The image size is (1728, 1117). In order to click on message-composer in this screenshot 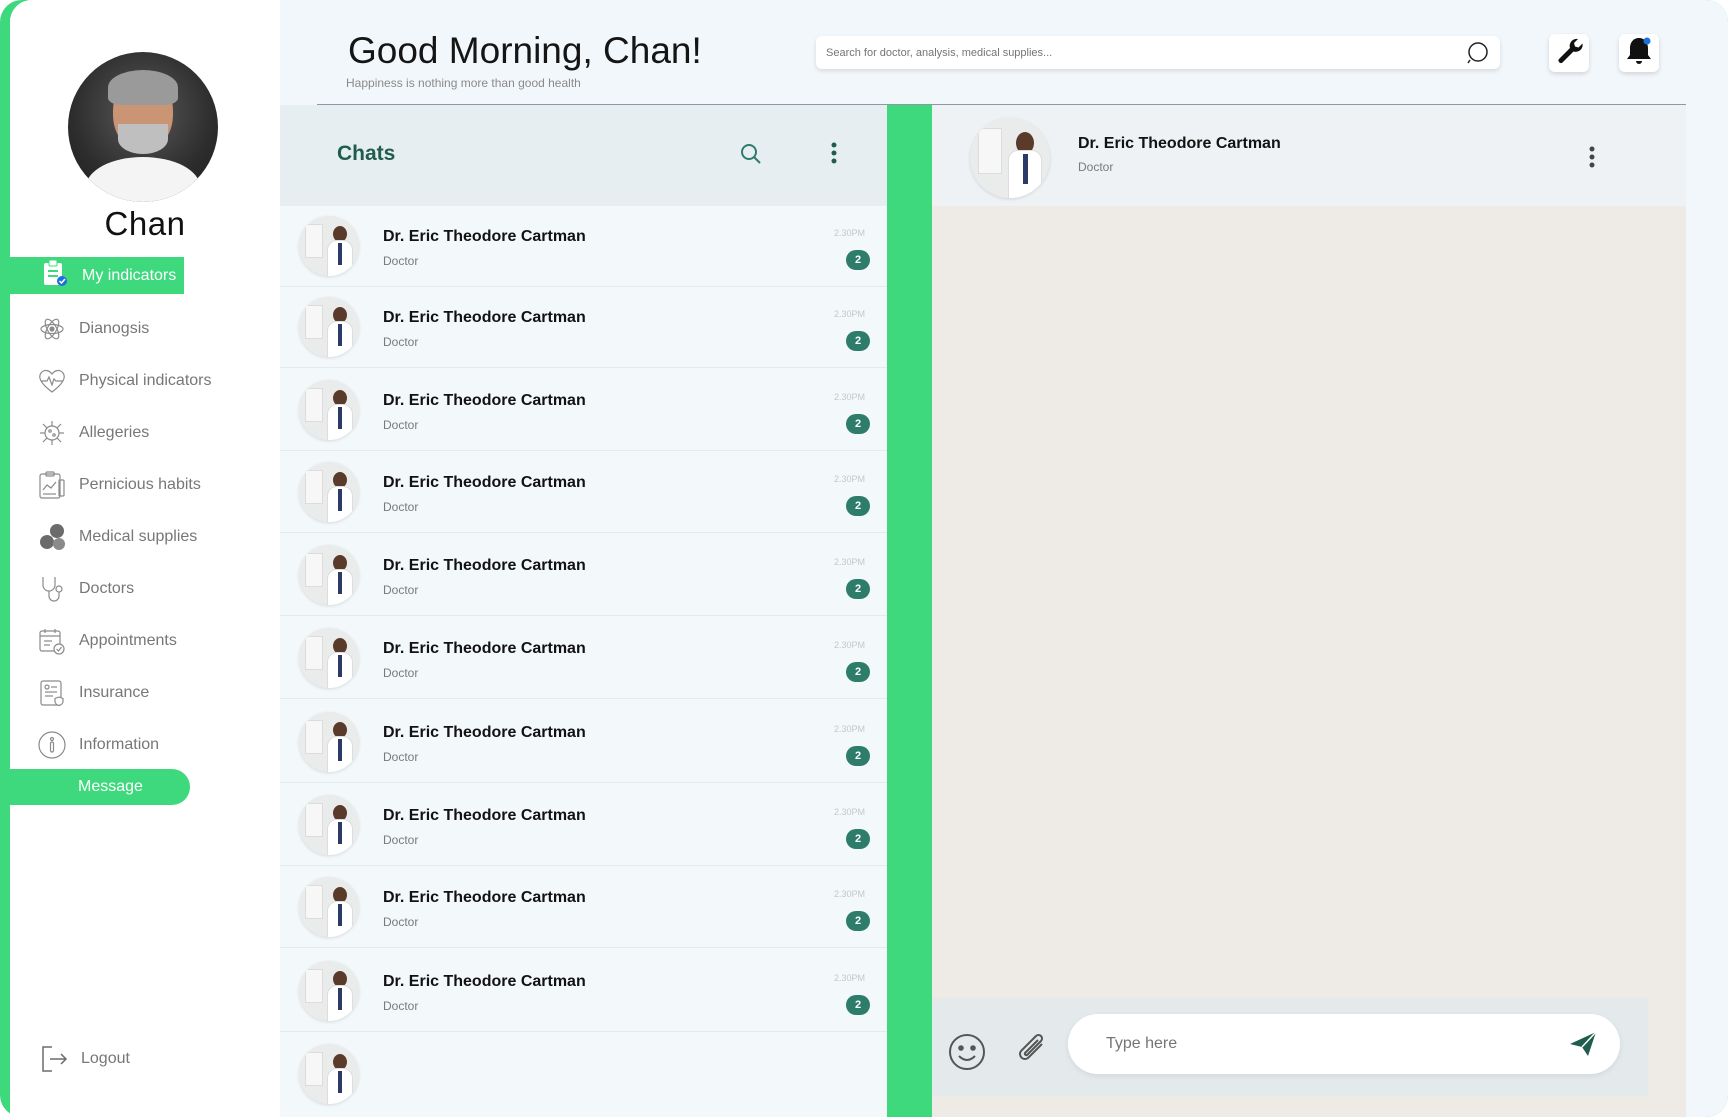, I will do `click(1290, 1047)`.